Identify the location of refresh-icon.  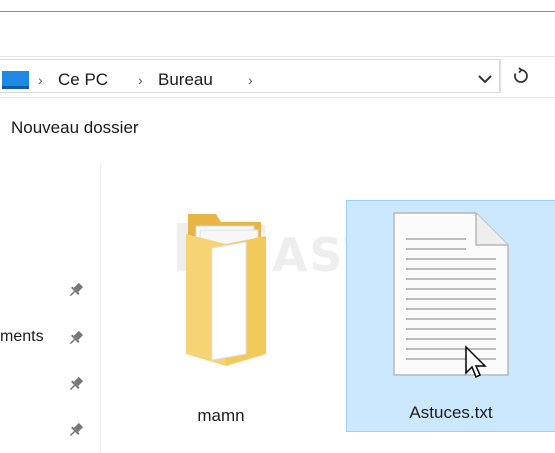
(521, 75).